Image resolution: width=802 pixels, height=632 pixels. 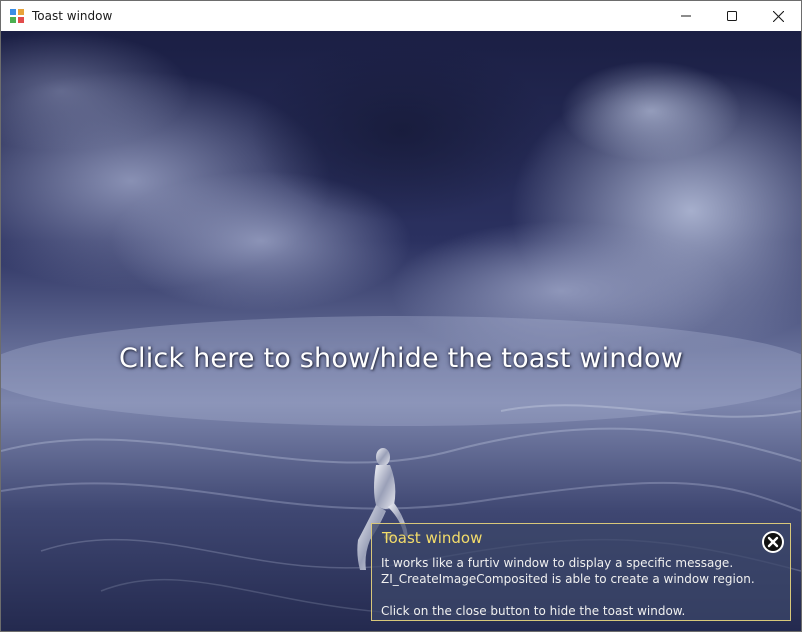 What do you see at coordinates (432, 538) in the screenshot?
I see `toast-title: Toast window` at bounding box center [432, 538].